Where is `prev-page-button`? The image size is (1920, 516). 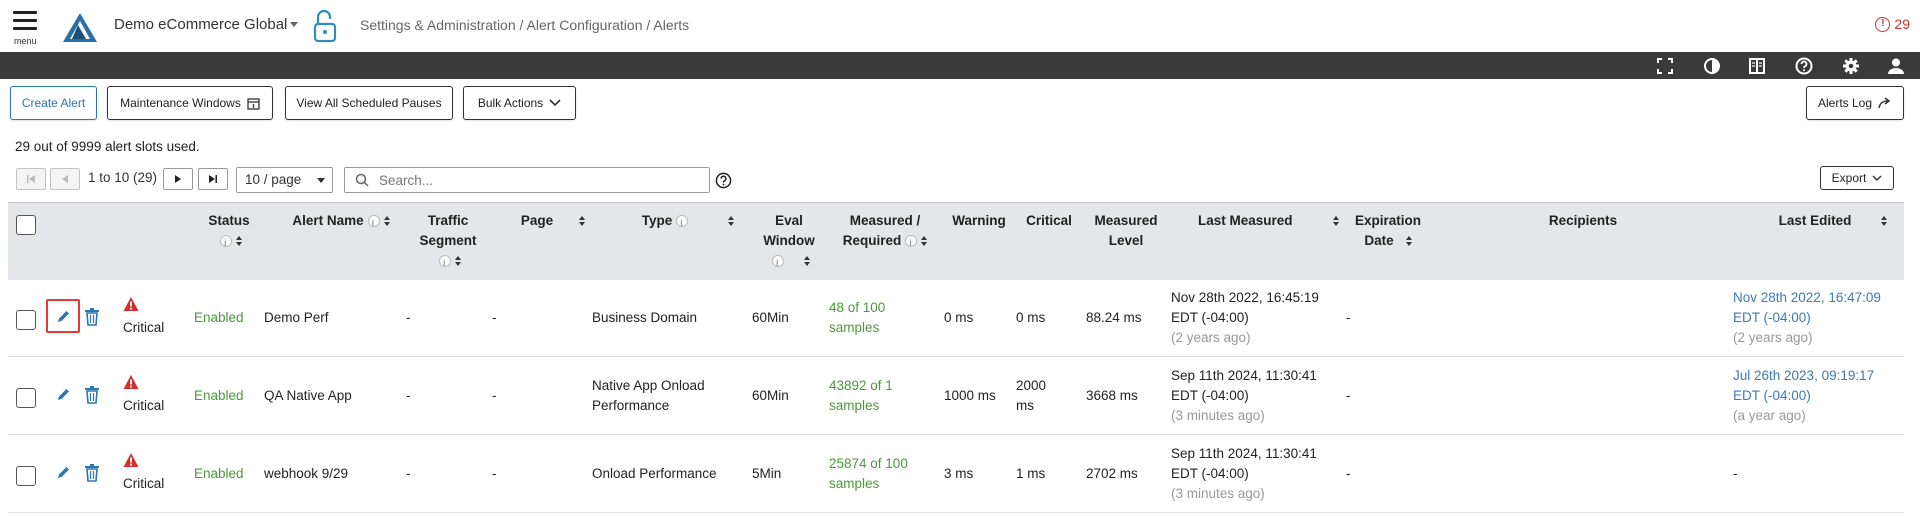 prev-page-button is located at coordinates (65, 179).